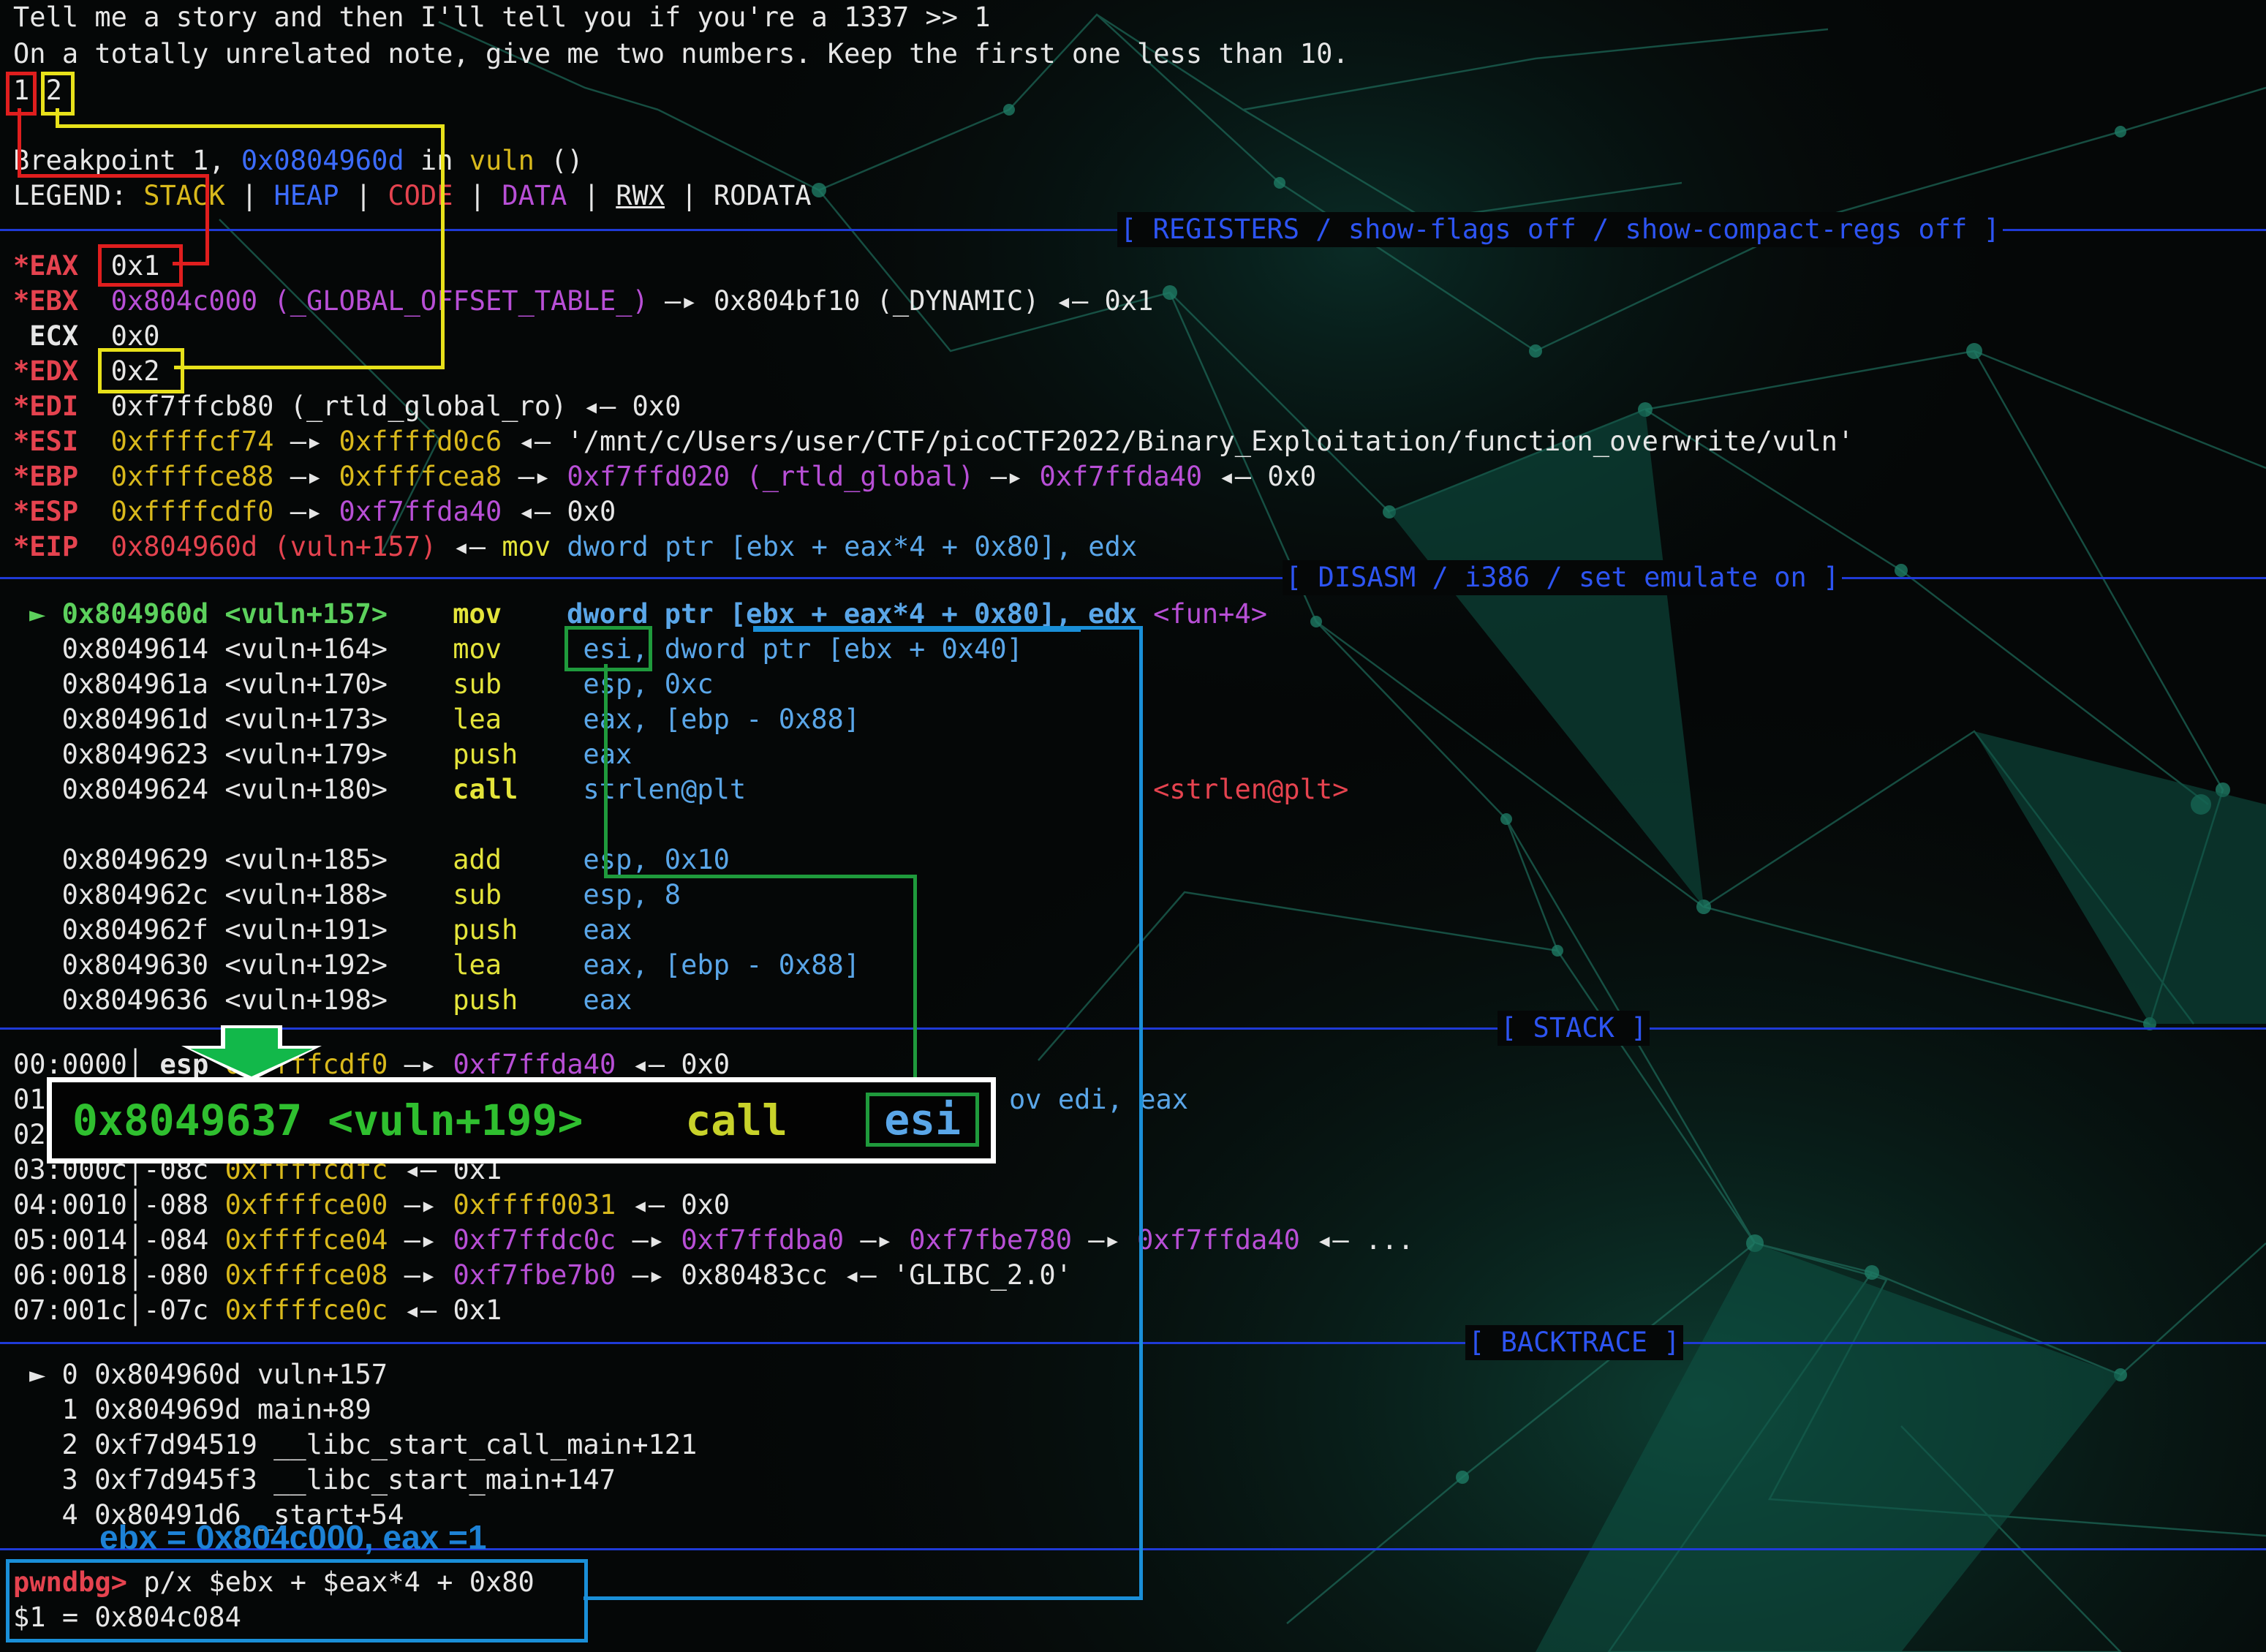 The image size is (2266, 1652). Describe the element at coordinates (322, 1481) in the screenshot. I see `backtrace-frame: 3 0xf7d945f3 __libc_start_main+147` at that location.